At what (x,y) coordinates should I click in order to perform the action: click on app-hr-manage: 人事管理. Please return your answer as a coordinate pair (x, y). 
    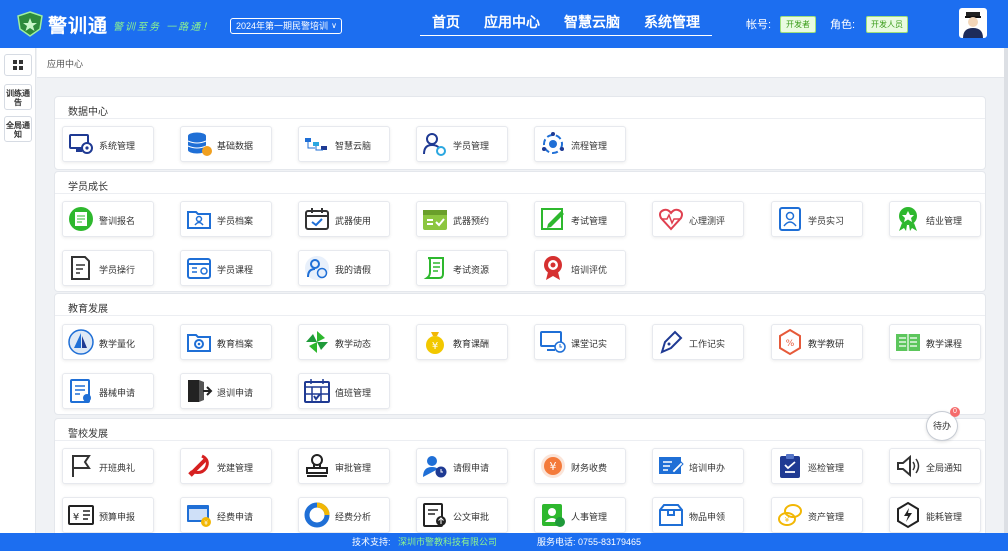
    Looking at the image, I should click on (580, 515).